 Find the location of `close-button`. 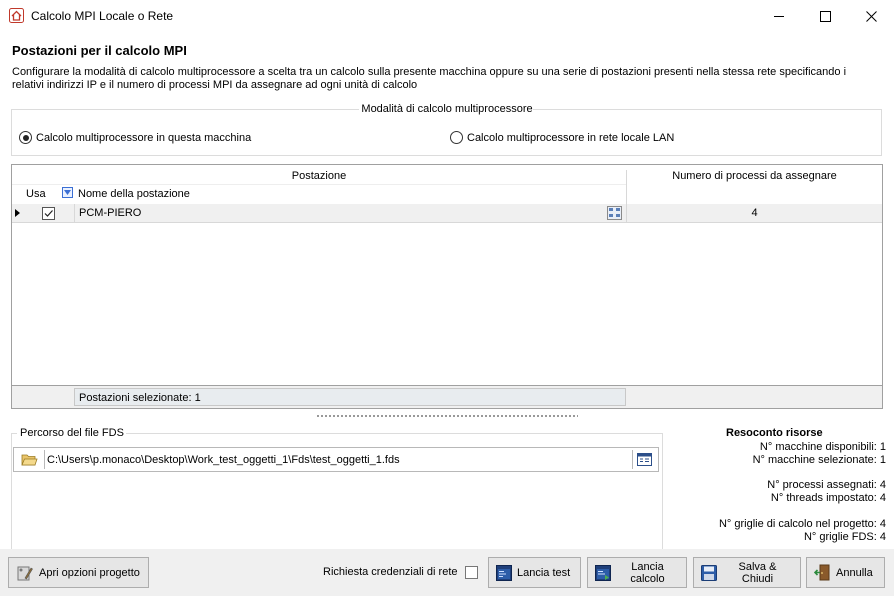

close-button is located at coordinates (871, 16).